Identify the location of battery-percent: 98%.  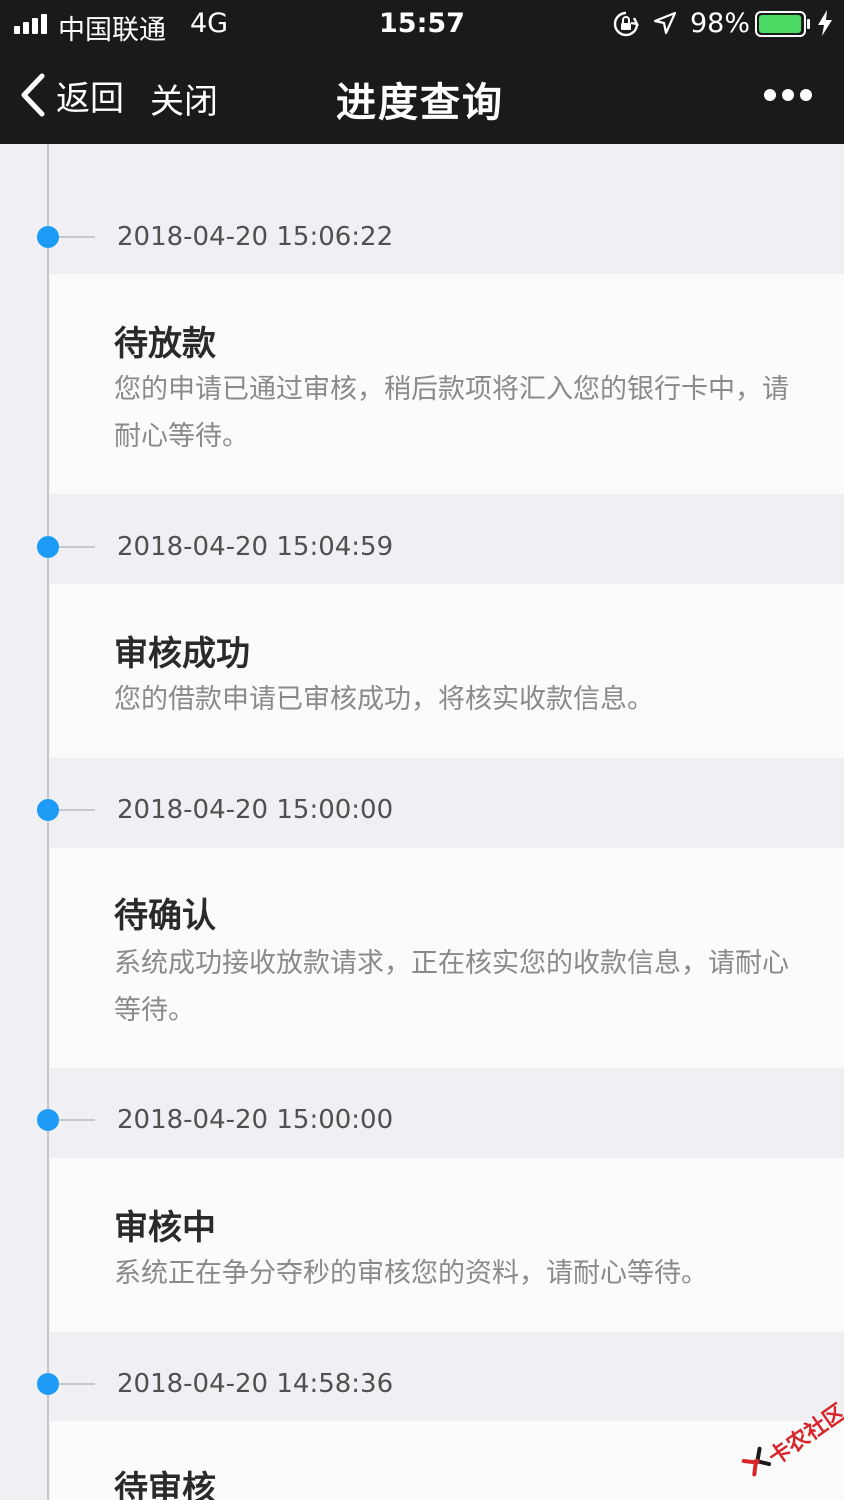
(720, 23).